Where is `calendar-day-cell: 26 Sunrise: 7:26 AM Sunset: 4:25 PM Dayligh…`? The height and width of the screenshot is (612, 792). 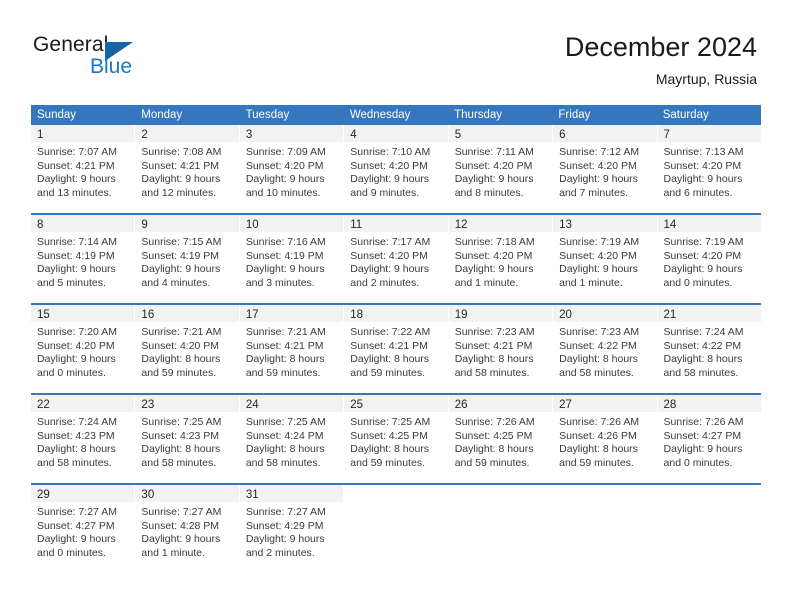 calendar-day-cell: 26 Sunrise: 7:26 AM Sunset: 4:25 PM Dayligh… is located at coordinates (501, 439).